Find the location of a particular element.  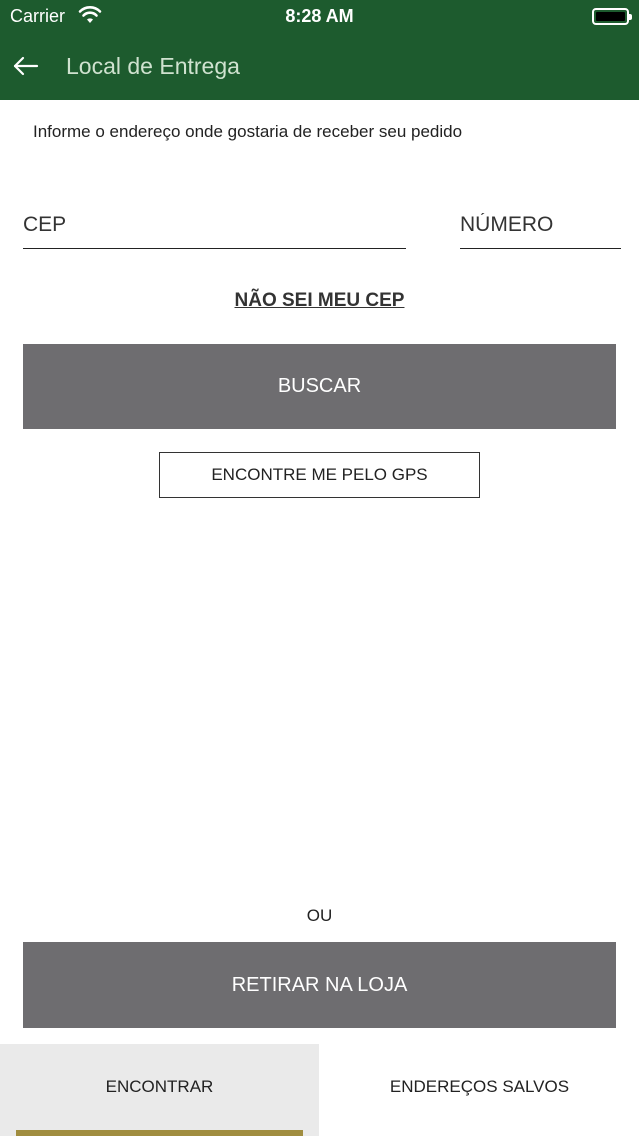

cep-input is located at coordinates (214, 225).